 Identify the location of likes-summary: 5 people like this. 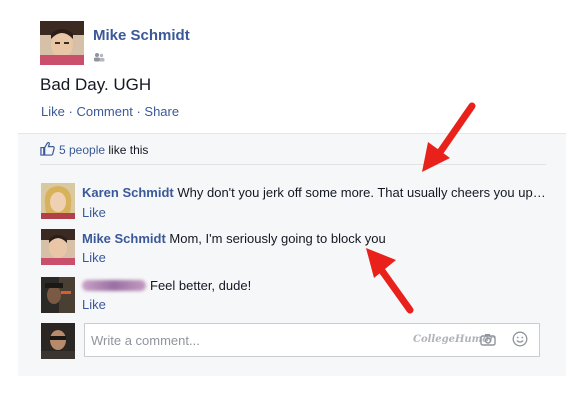
(103, 150).